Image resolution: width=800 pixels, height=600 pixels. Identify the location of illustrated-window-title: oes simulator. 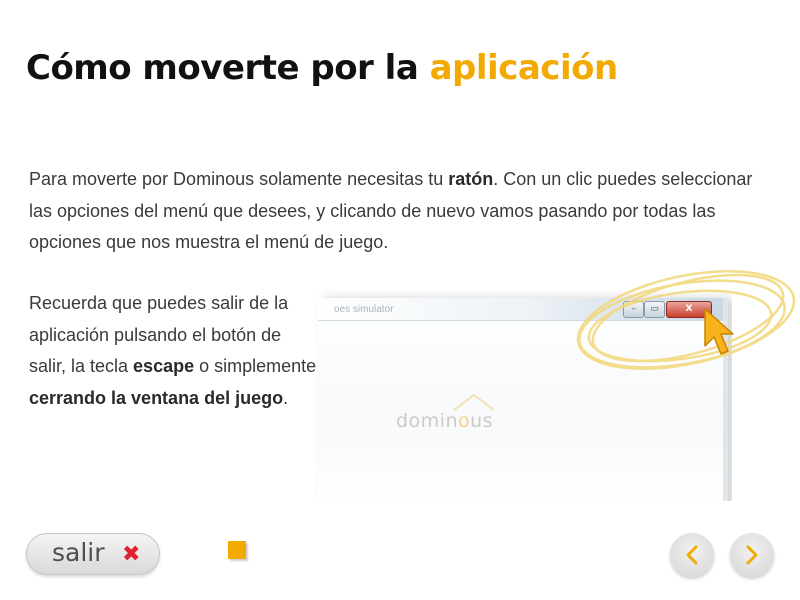
(364, 309).